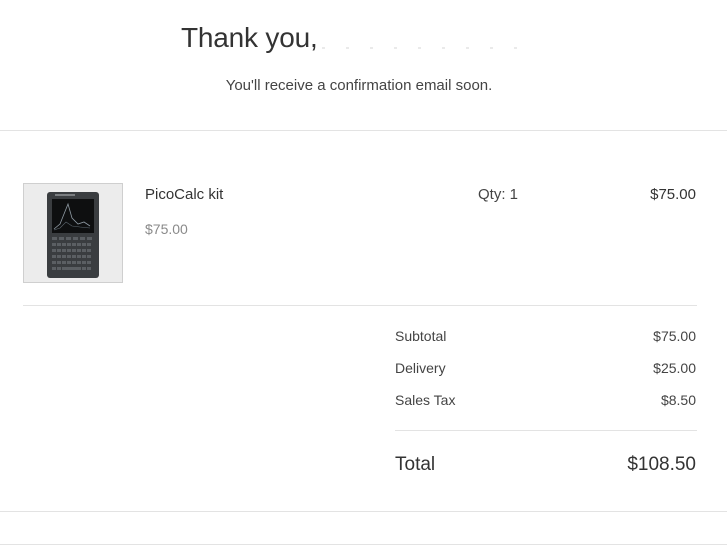 This screenshot has width=727, height=547. I want to click on footer-divider-top, so click(363, 511).